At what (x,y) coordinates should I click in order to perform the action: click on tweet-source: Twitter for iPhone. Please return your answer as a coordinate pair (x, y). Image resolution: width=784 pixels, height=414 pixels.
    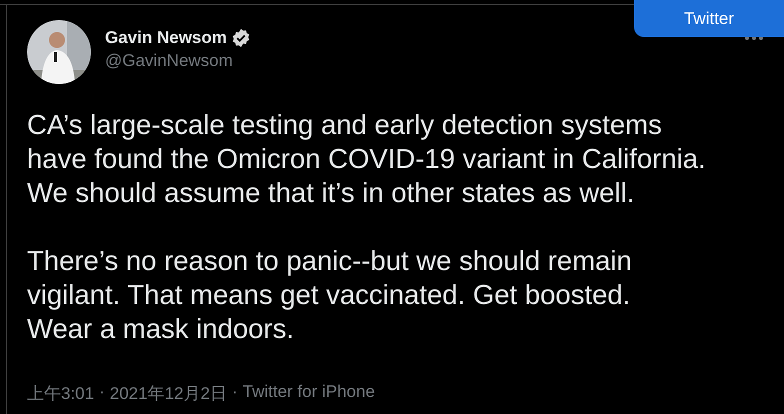
    Looking at the image, I should click on (308, 393).